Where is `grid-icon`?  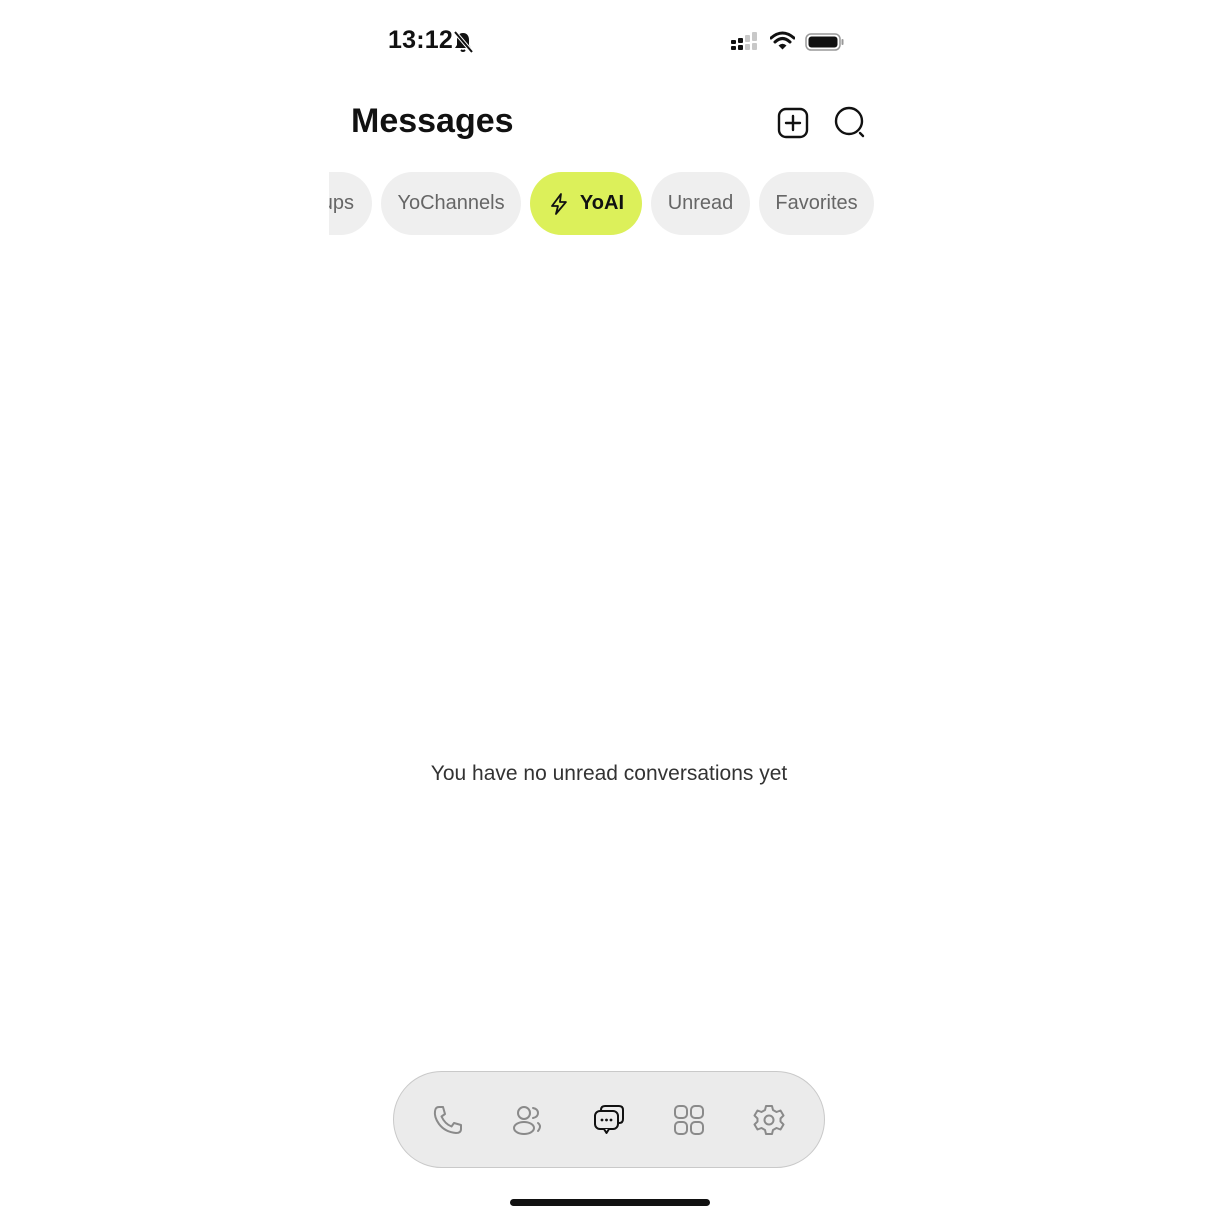 grid-icon is located at coordinates (689, 1120).